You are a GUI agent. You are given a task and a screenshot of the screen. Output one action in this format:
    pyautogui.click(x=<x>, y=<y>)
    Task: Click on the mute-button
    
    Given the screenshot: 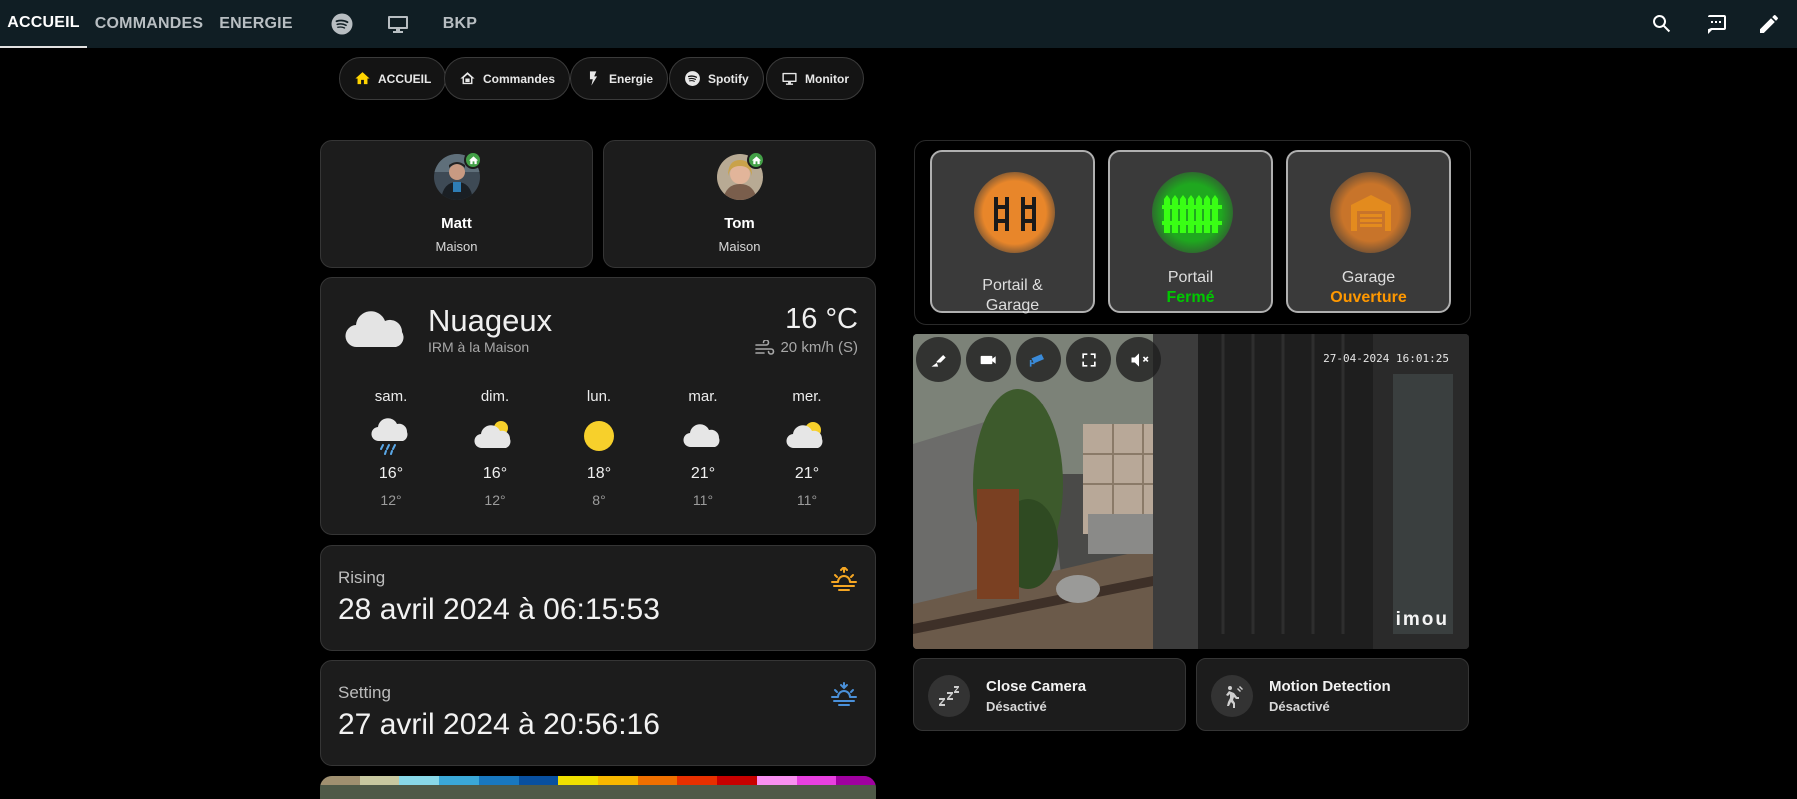 What is the action you would take?
    pyautogui.click(x=1138, y=359)
    